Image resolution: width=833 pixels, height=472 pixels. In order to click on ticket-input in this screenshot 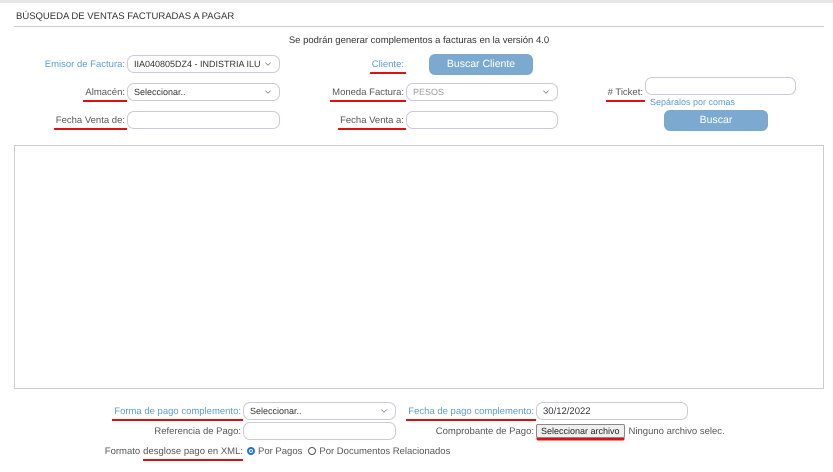, I will do `click(720, 86)`.